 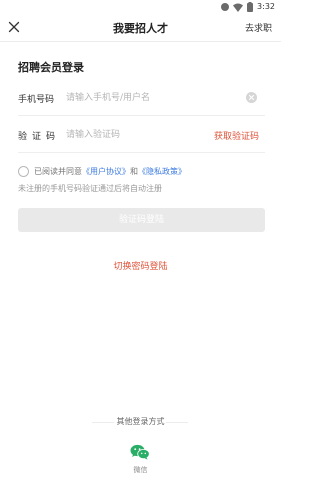 I want to click on phone-input, so click(x=151, y=98).